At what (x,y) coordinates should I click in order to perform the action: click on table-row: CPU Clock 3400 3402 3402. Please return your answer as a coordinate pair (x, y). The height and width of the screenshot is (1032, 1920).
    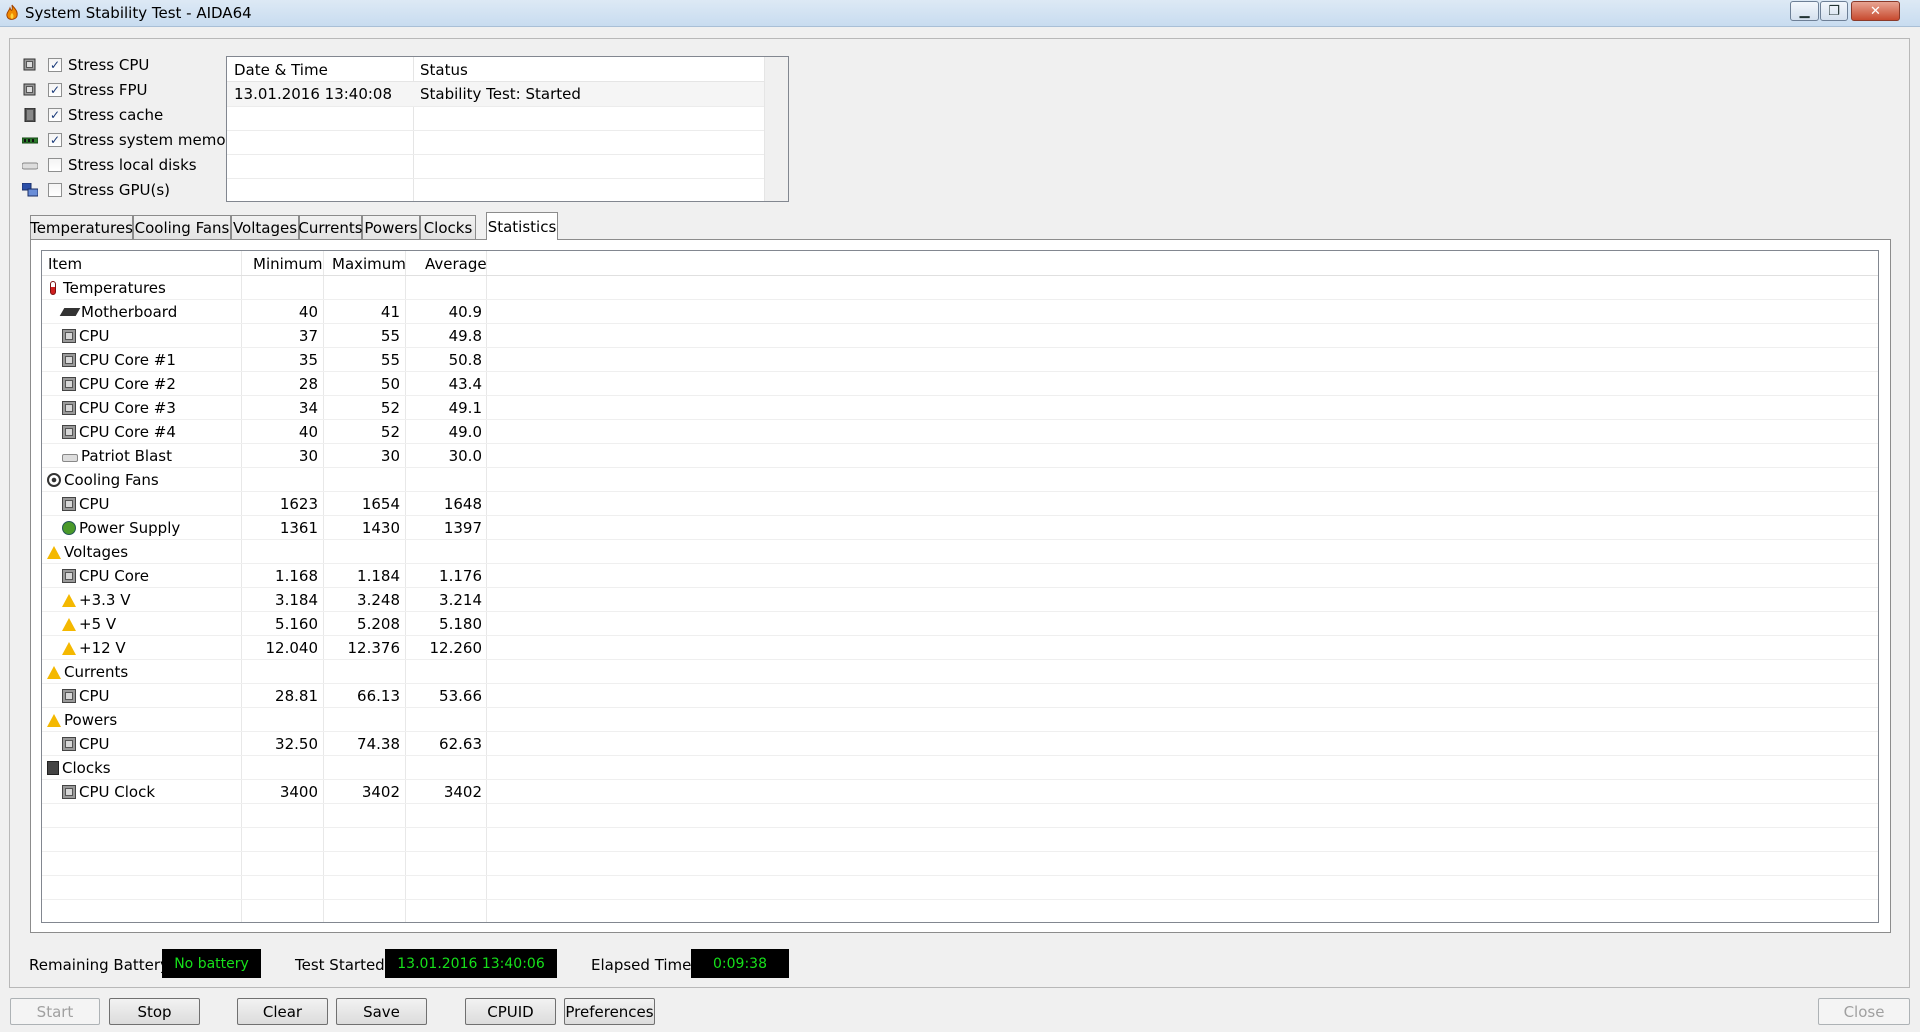
    Looking at the image, I should click on (960, 792).